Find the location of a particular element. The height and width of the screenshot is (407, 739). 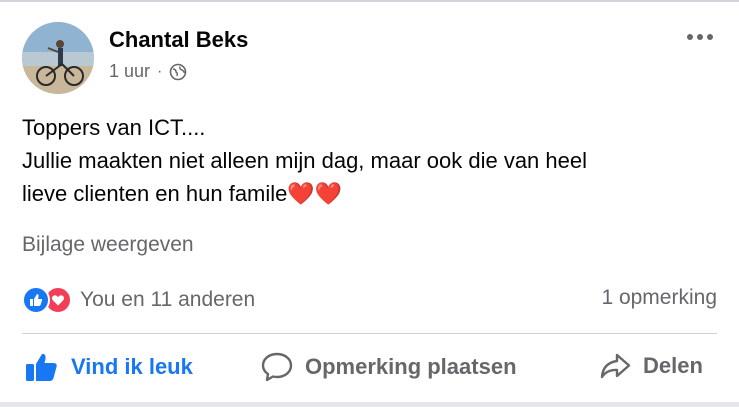

avatar-photo is located at coordinates (58, 58).